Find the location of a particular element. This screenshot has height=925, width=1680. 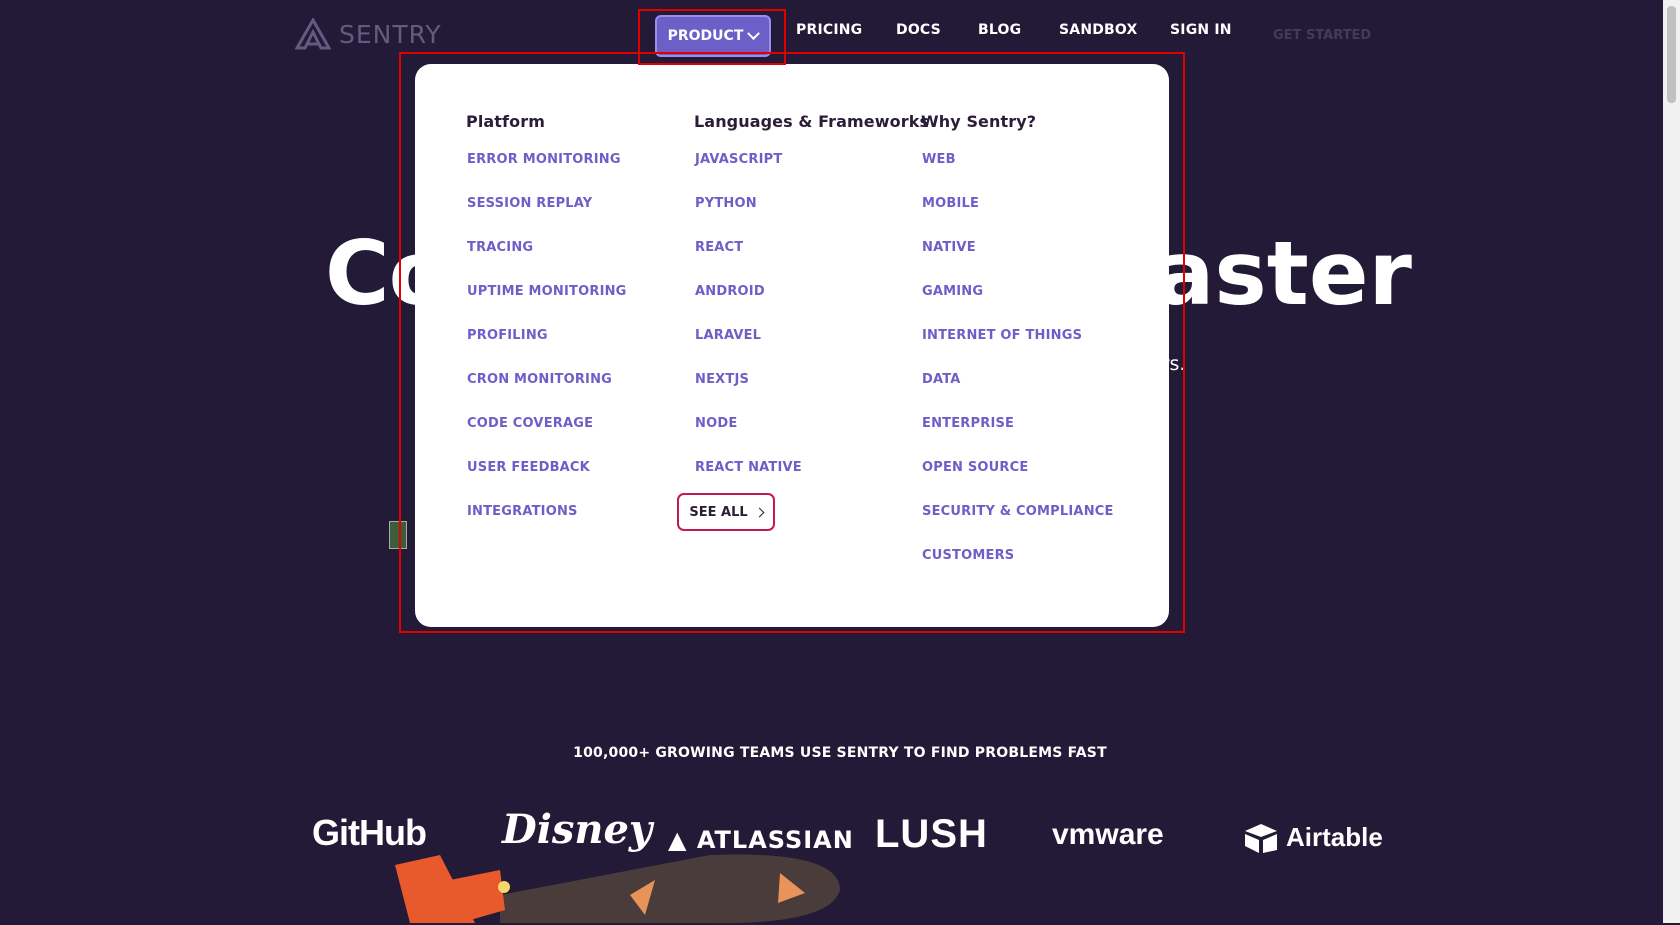

link-session-replay: SESSION REPLAY is located at coordinates (547, 217).